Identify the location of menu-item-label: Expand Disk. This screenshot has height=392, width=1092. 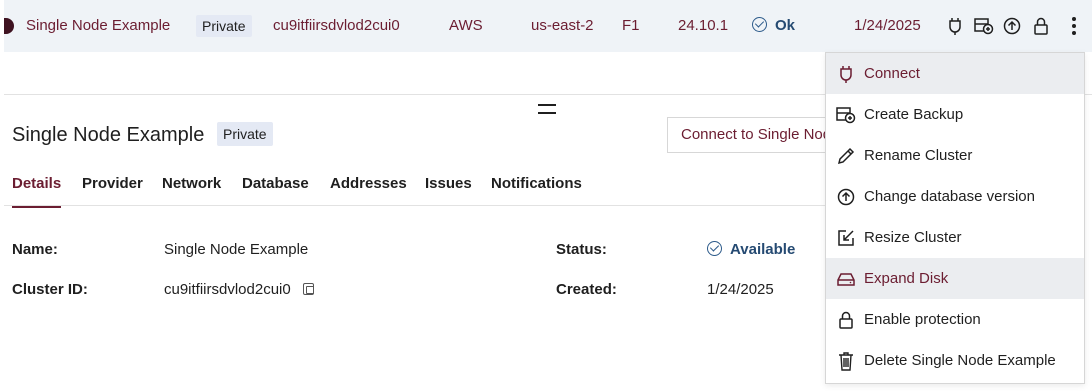
(906, 278).